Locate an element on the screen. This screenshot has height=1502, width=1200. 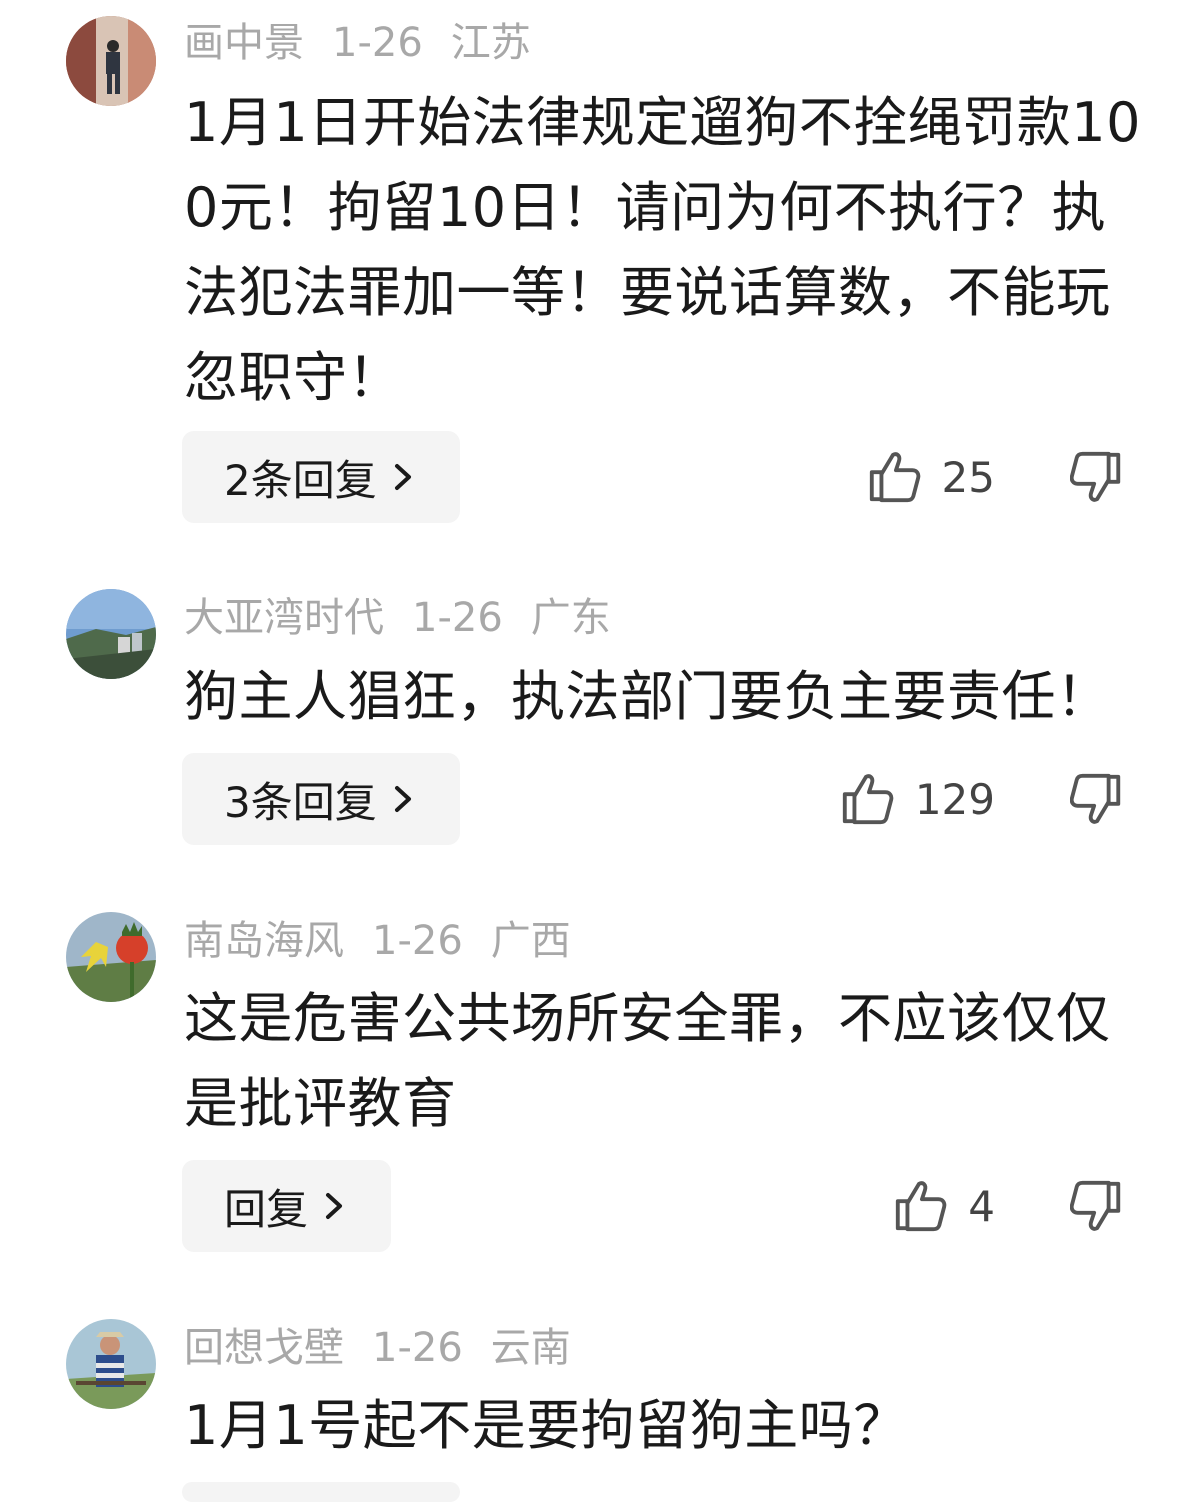
comment-meta: 南岛海风 1-26 广西 is located at coordinates (391, 941).